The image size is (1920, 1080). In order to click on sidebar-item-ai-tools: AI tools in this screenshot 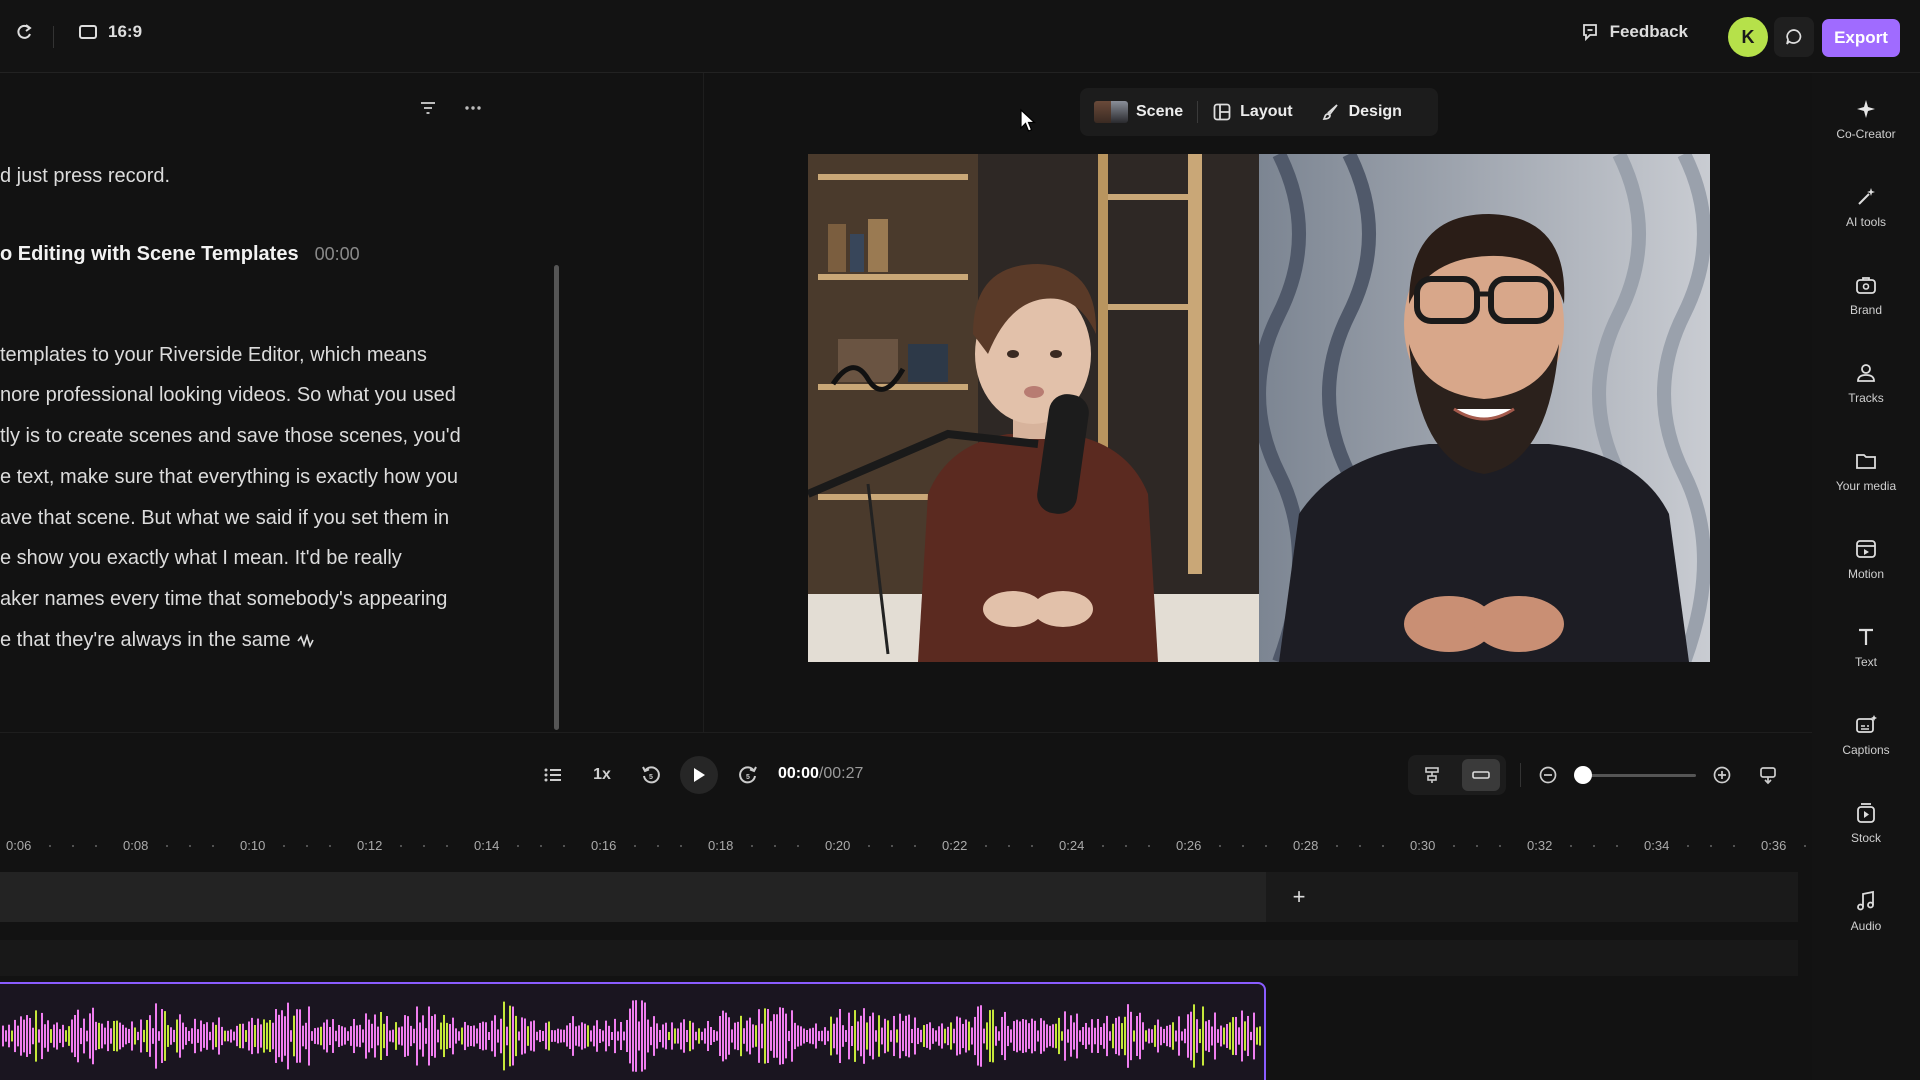, I will do `click(1866, 207)`.